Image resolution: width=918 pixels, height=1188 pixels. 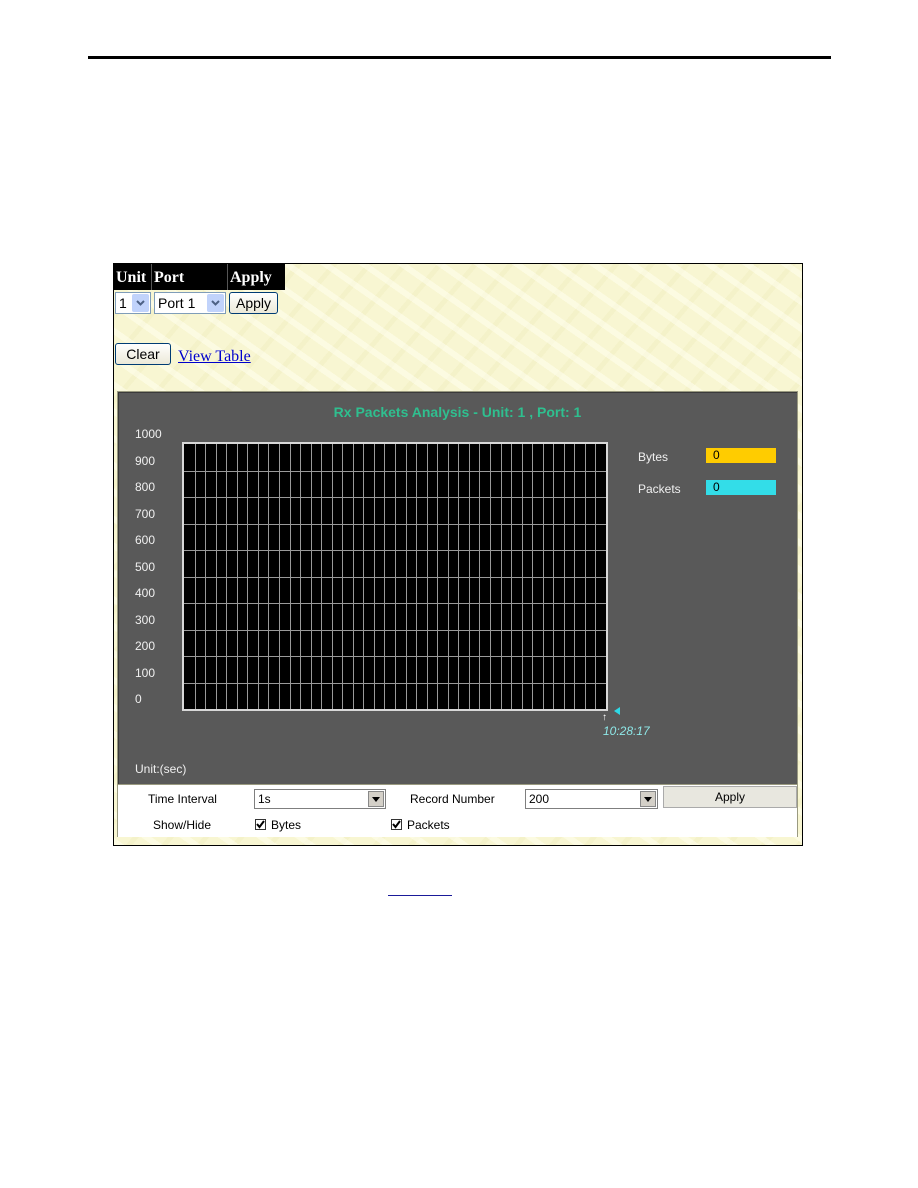 What do you see at coordinates (145, 460) in the screenshot?
I see `y-tick-label: 900` at bounding box center [145, 460].